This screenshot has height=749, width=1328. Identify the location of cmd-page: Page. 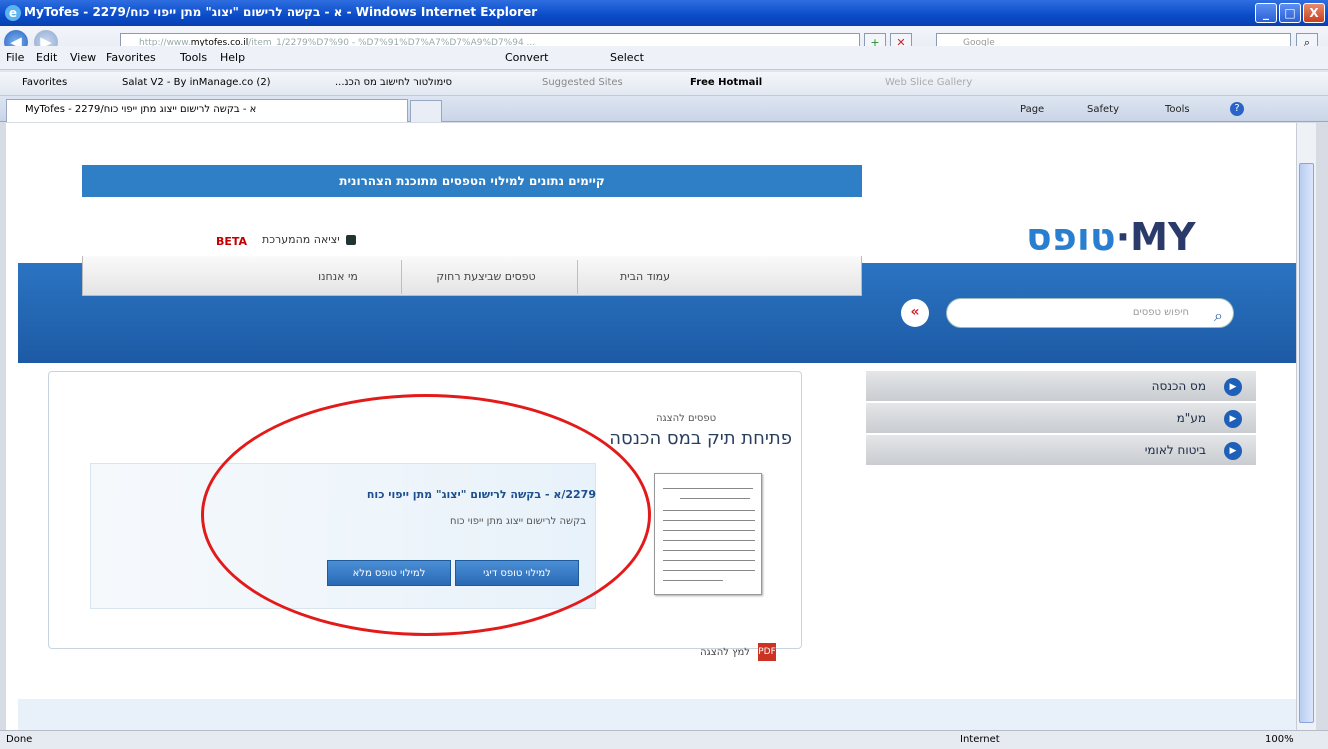
(1032, 109).